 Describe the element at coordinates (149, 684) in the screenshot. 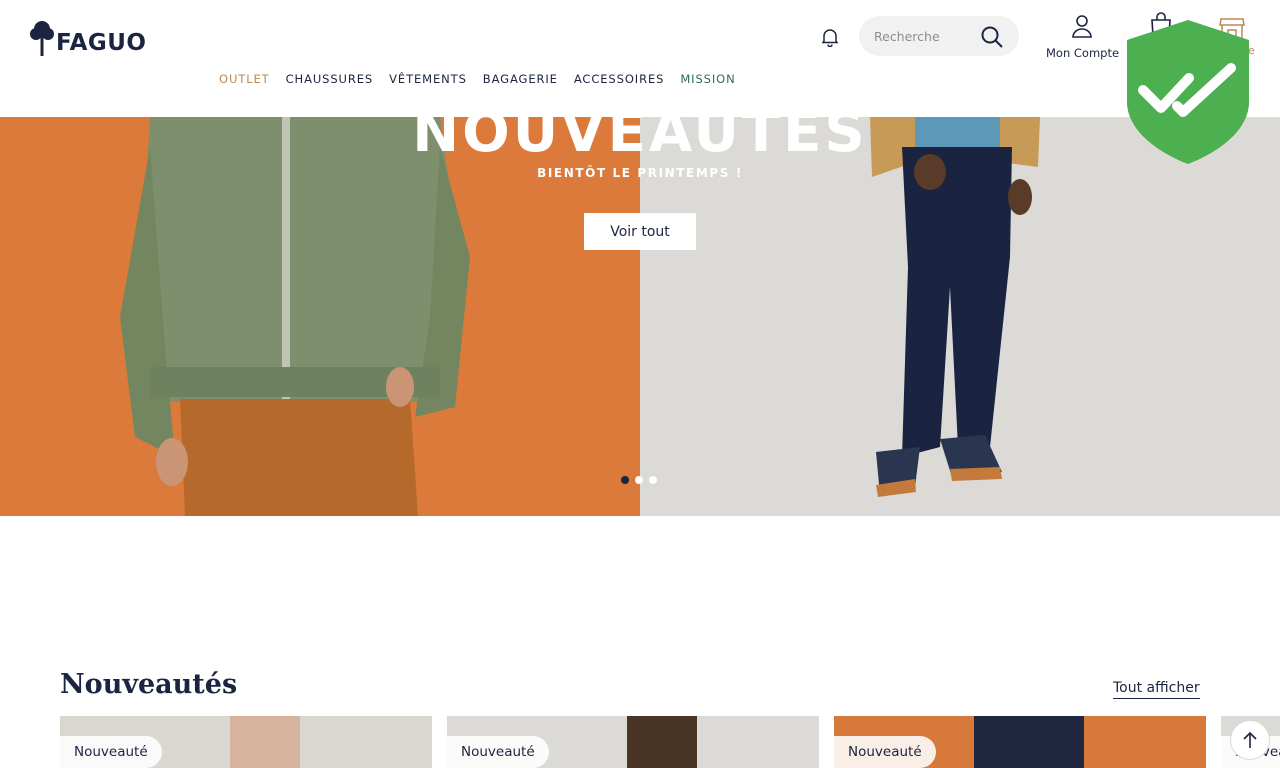

I see `section-title: Nouveautés` at that location.